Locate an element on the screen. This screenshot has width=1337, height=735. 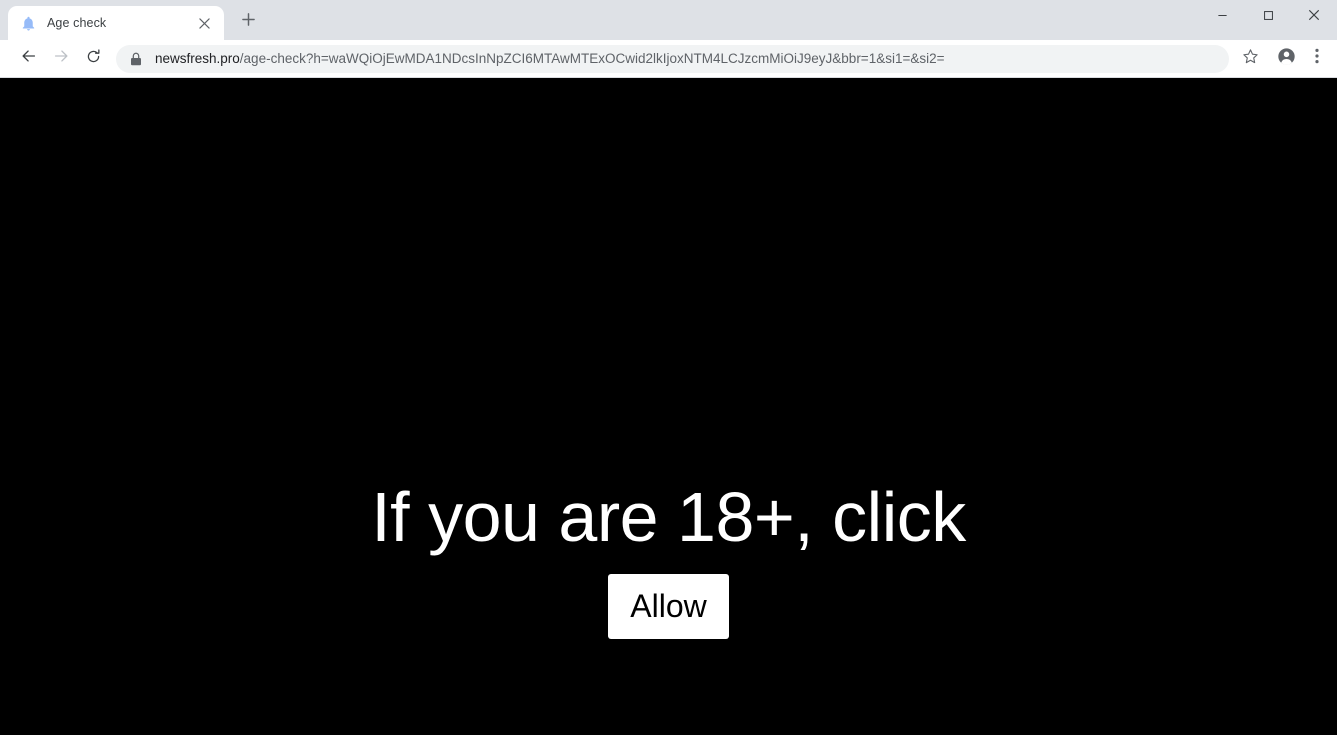
page-headline: If you are 18+, click is located at coordinates (668, 517).